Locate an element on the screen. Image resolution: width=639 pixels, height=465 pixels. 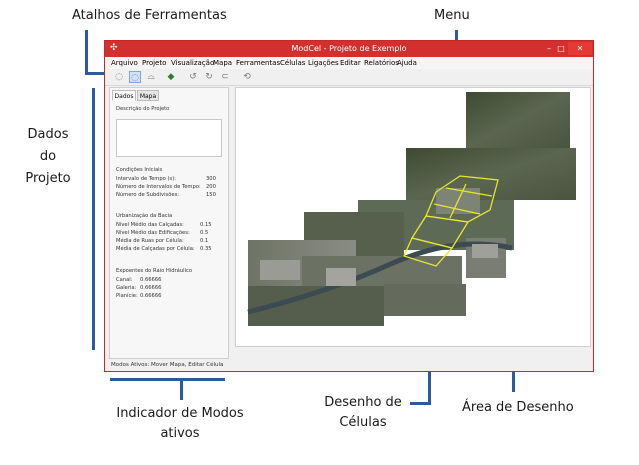
refresh-icon: ⟲ is located at coordinates (247, 77).